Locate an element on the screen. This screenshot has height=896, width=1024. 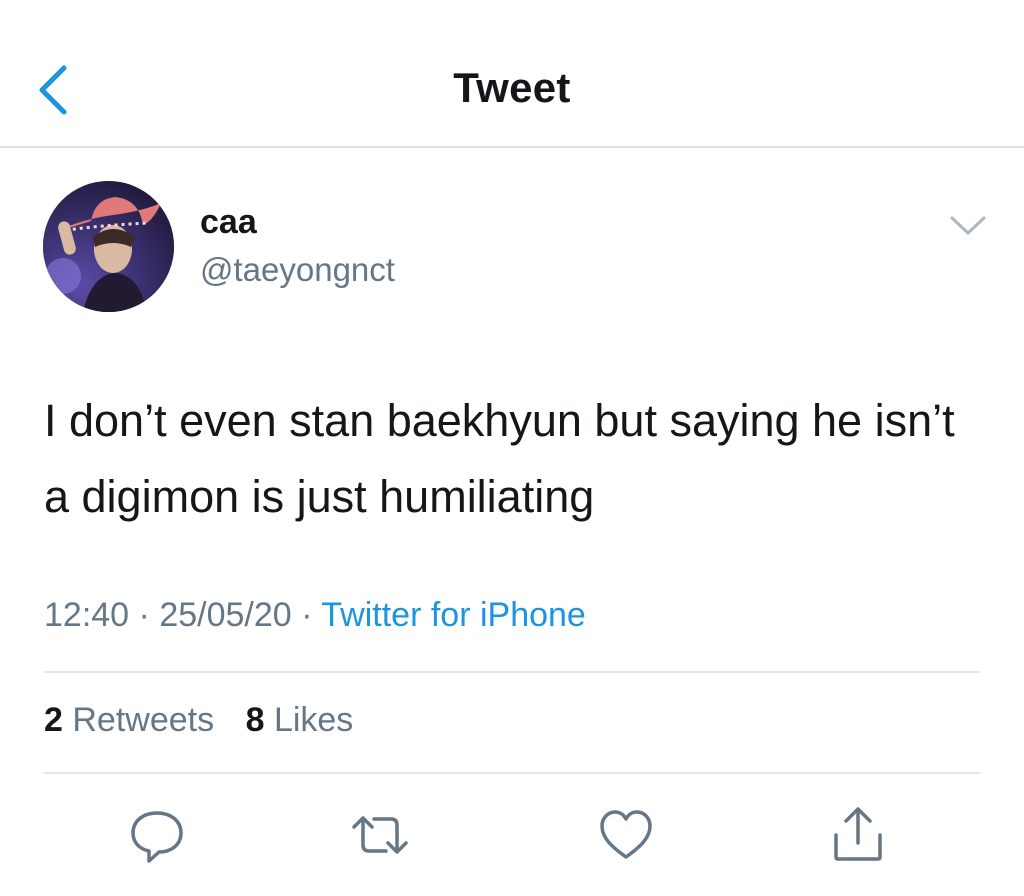
tweet-time: 12:40 is located at coordinates (87, 615).